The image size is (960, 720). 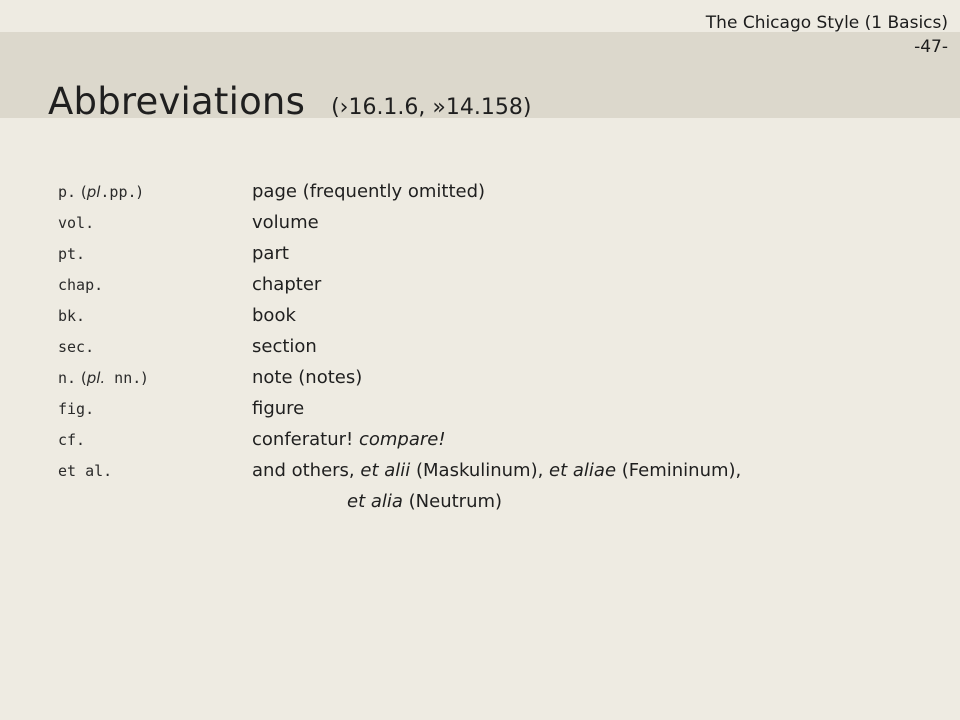 What do you see at coordinates (498, 377) in the screenshot?
I see `list-item: n. (pl. nn.) note (notes)` at bounding box center [498, 377].